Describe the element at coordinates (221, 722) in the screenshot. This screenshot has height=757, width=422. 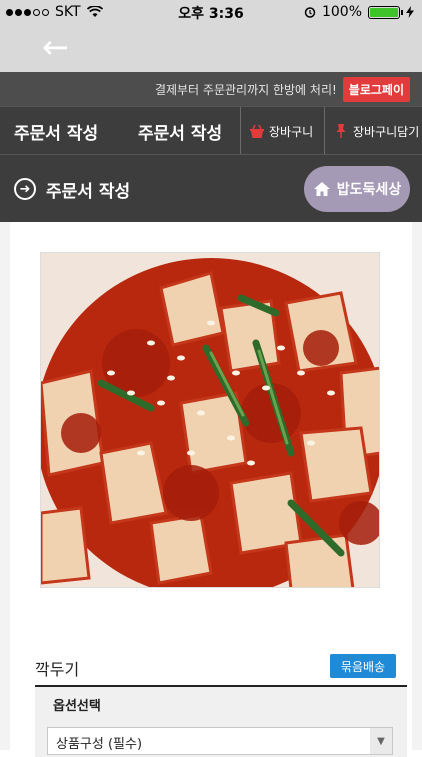
I see `option-box: 옵션선택 상품구성 (필수) ▼` at that location.